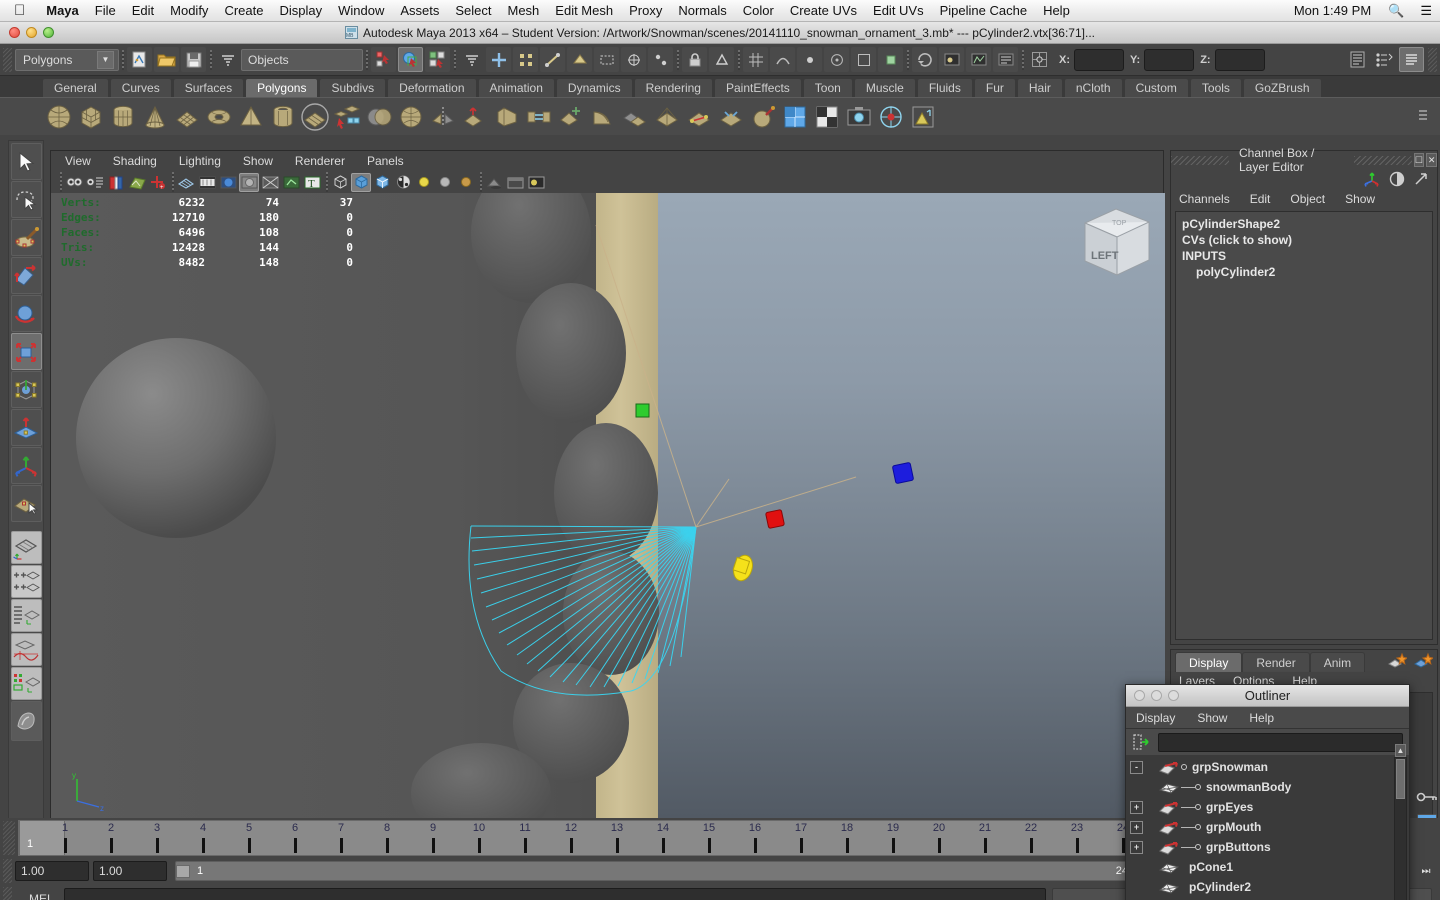  Describe the element at coordinates (48, 32) in the screenshot. I see `zoom-icon` at that location.